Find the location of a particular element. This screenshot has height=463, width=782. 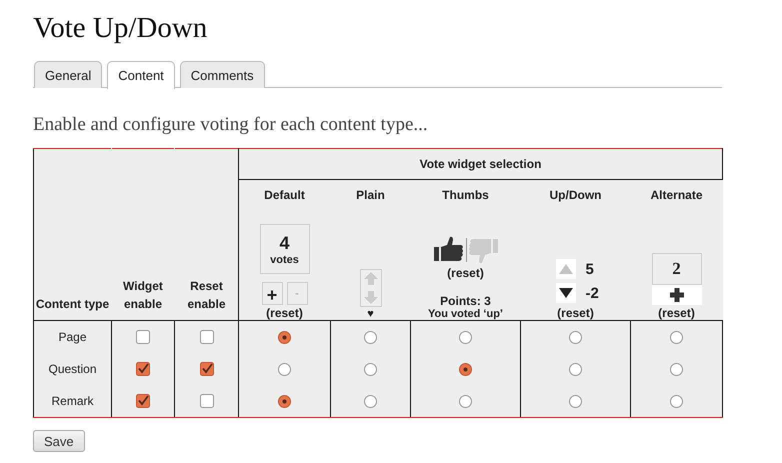

column-header: Content type is located at coordinates (73, 304).